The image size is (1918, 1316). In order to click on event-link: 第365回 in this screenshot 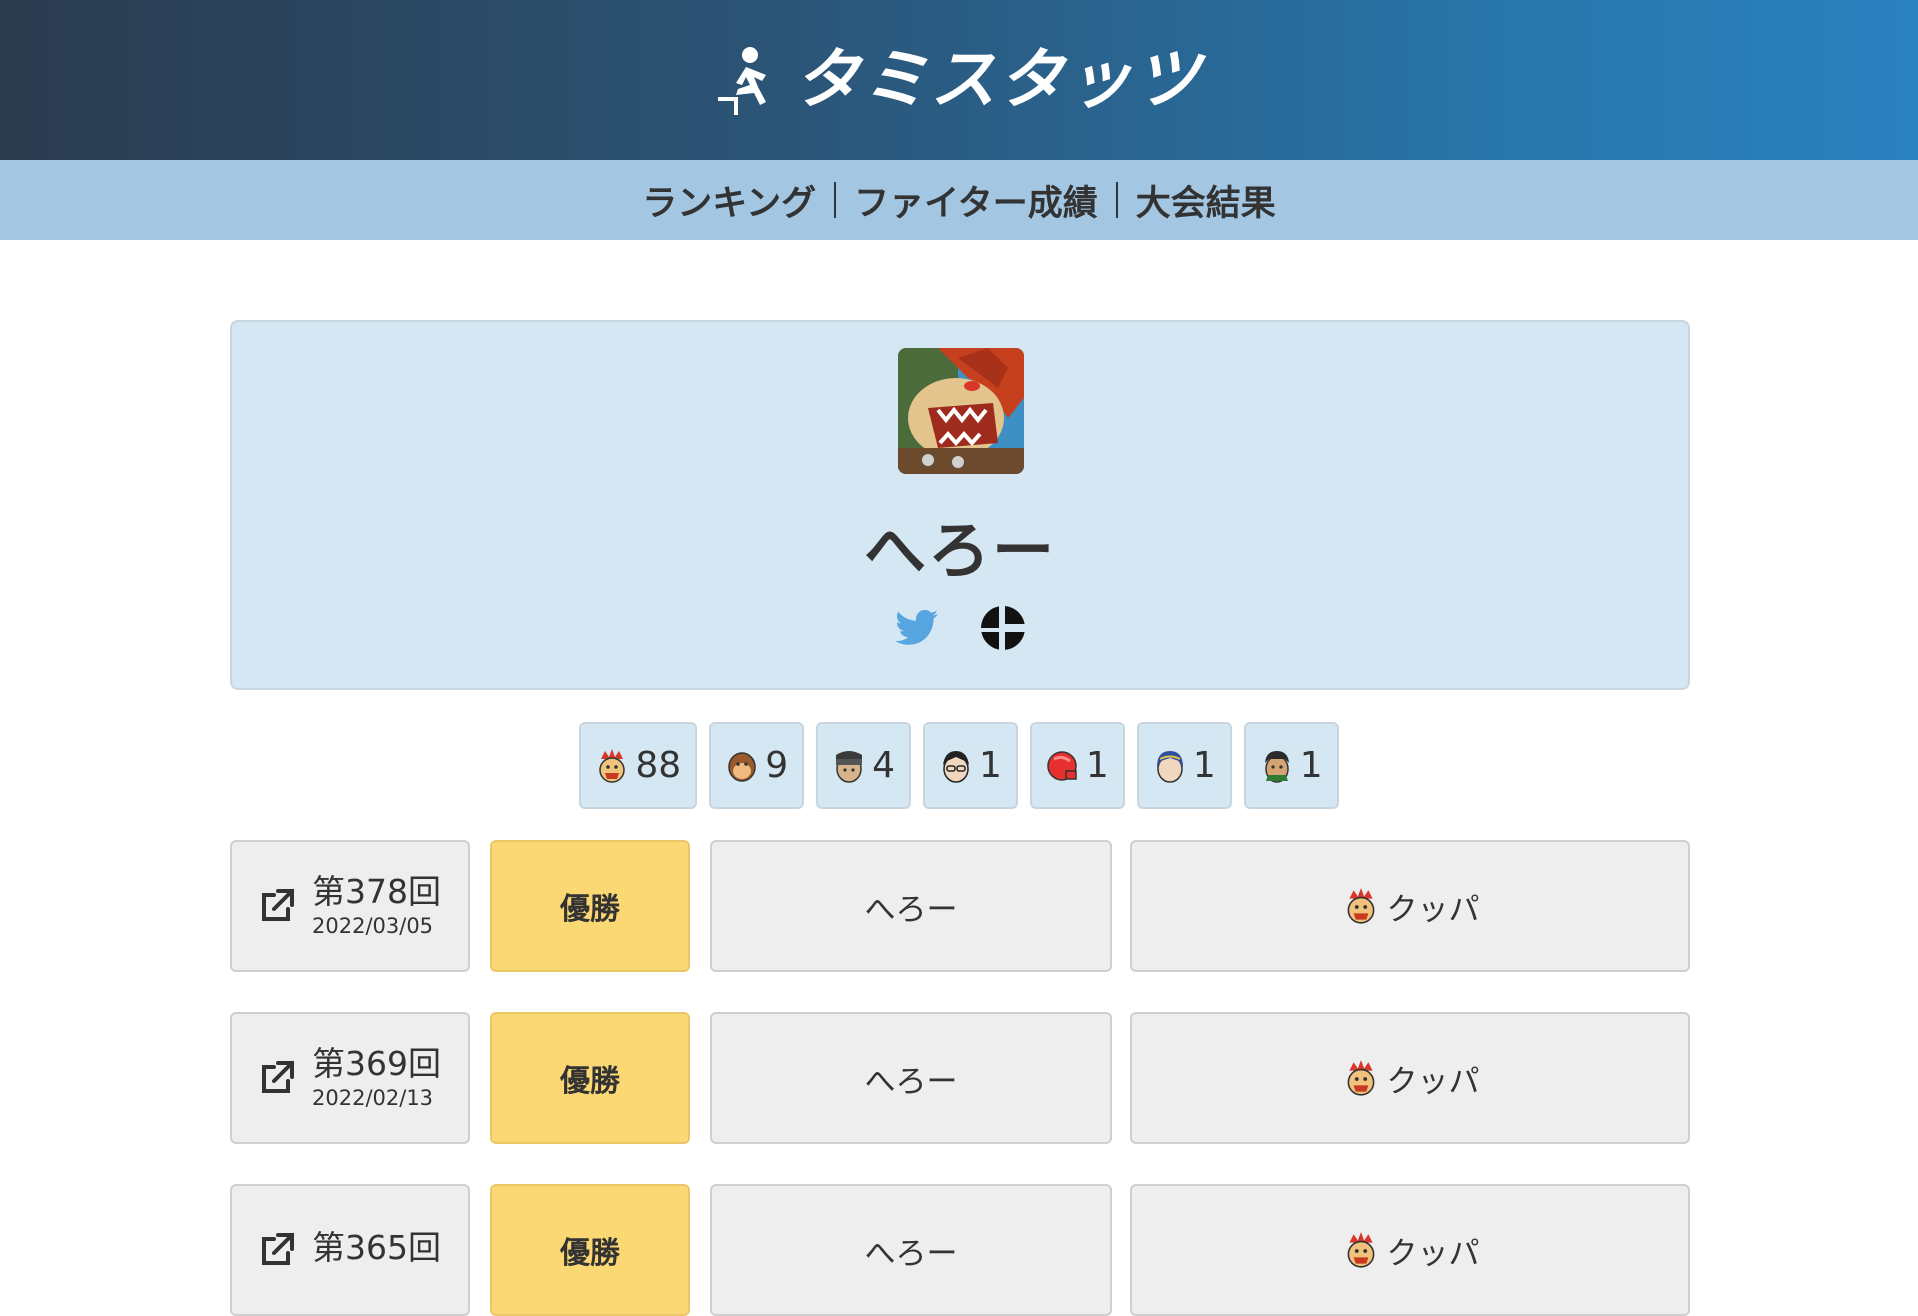, I will do `click(350, 1250)`.